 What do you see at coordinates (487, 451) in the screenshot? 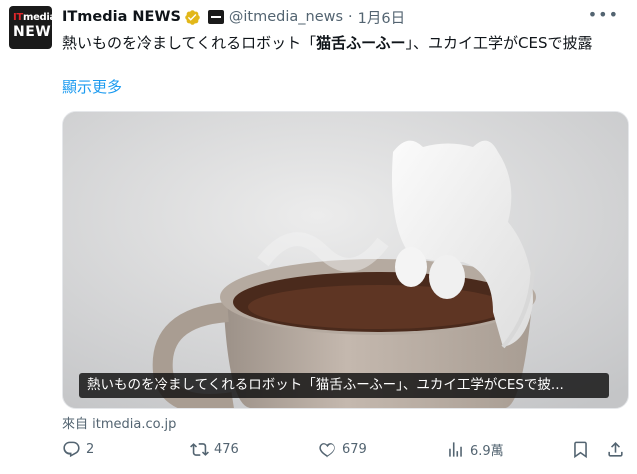
I see `views-count: 6.9萬` at bounding box center [487, 451].